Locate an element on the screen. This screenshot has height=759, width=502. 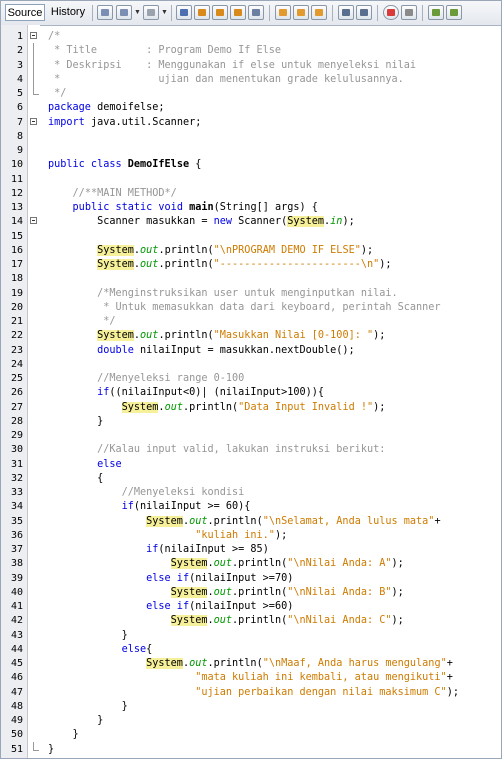
toggle-bookmark-icon is located at coordinates (319, 12).